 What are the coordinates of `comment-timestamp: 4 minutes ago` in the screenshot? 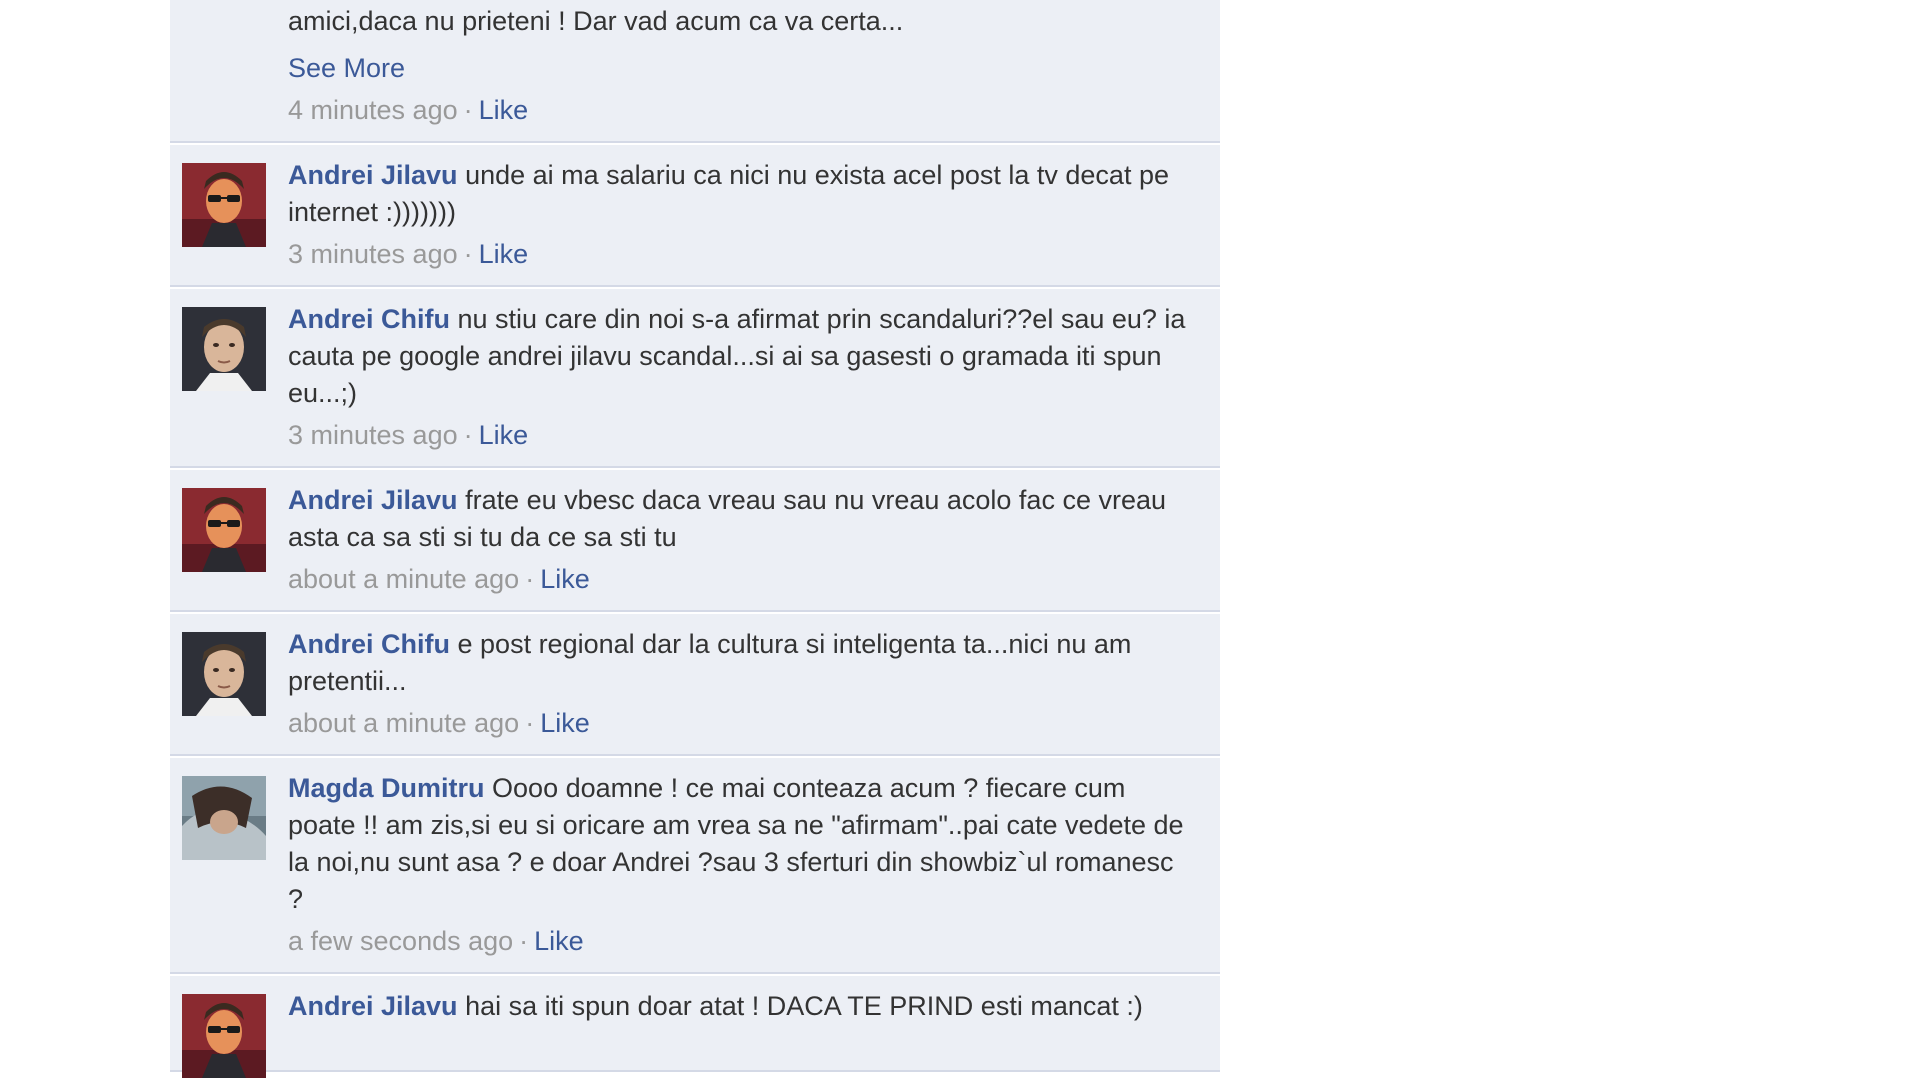 It's located at (373, 110).